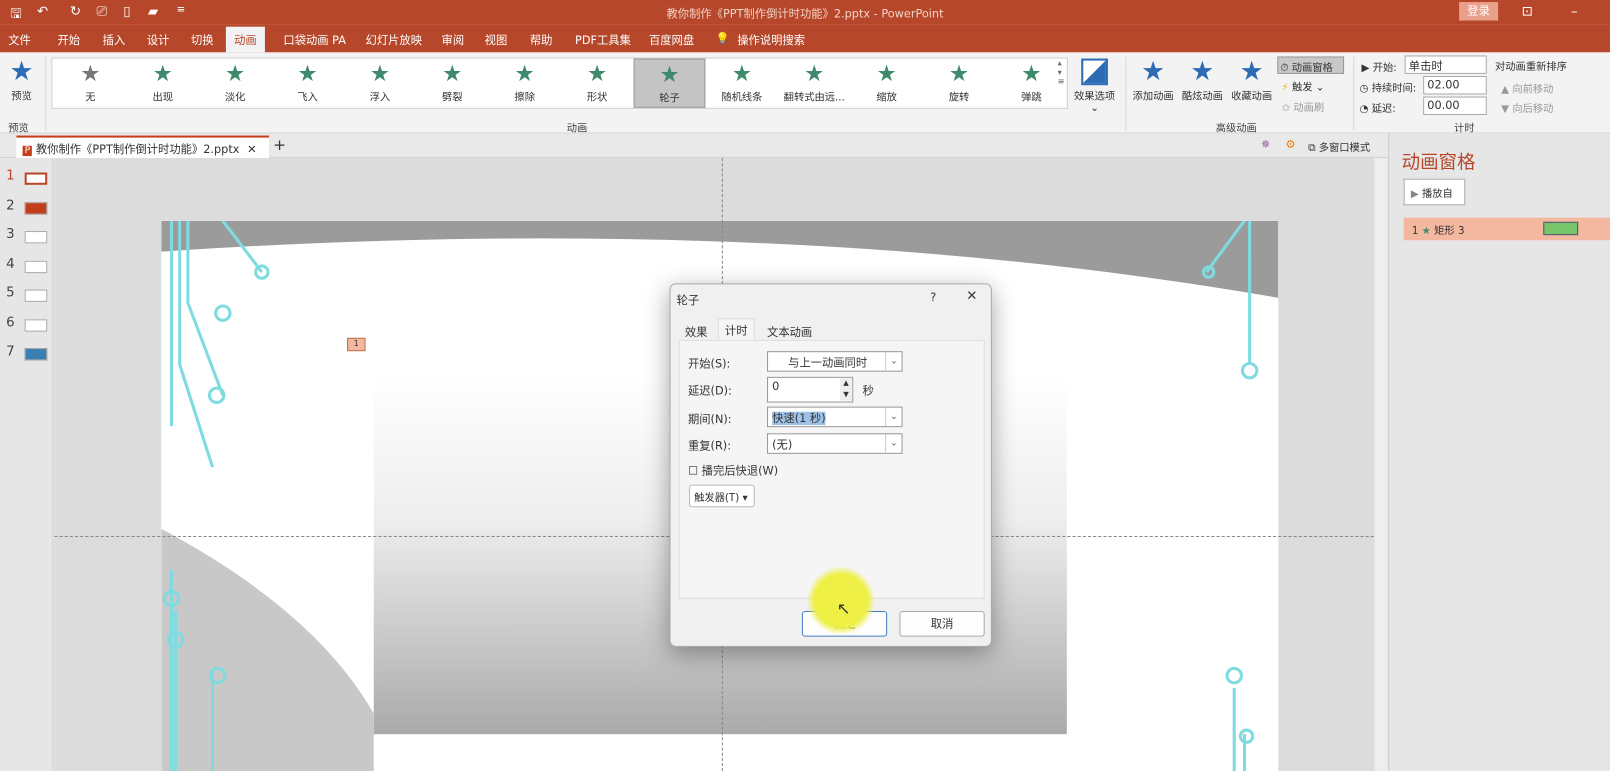 This screenshot has width=1610, height=771. Describe the element at coordinates (1265, 144) in the screenshot. I see `addin-icon: ✵` at that location.